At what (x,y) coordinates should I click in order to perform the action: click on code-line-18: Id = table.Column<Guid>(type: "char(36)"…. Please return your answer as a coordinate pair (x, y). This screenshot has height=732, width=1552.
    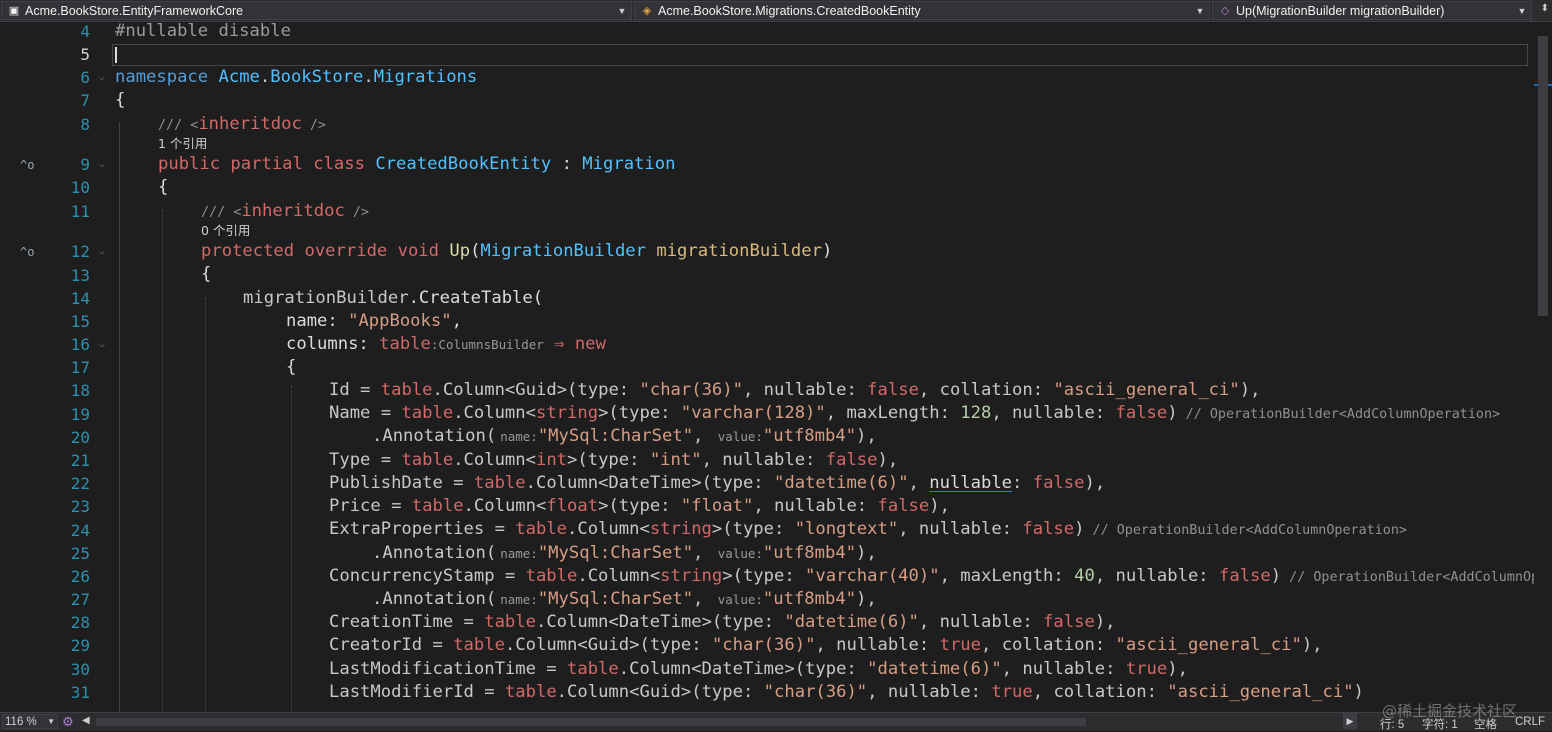
    Looking at the image, I should click on (794, 390).